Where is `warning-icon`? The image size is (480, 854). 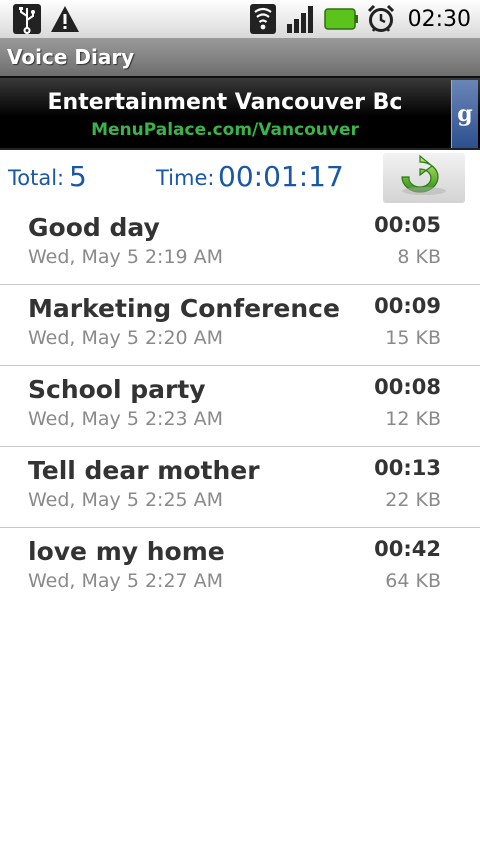 warning-icon is located at coordinates (65, 19).